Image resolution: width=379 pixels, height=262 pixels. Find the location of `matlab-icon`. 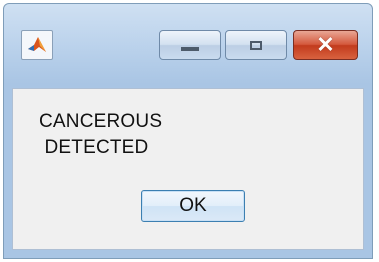

matlab-icon is located at coordinates (37, 45).